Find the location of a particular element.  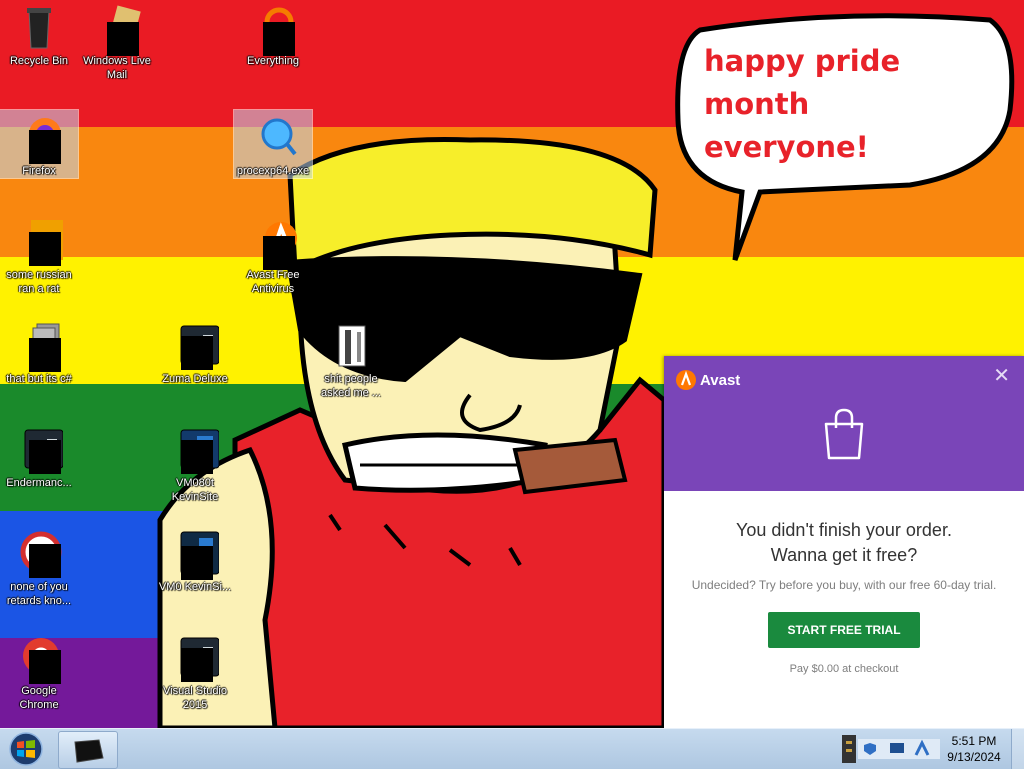

desktop-icon-windows-live-mail: Windows Live Mail is located at coordinates (117, 41).